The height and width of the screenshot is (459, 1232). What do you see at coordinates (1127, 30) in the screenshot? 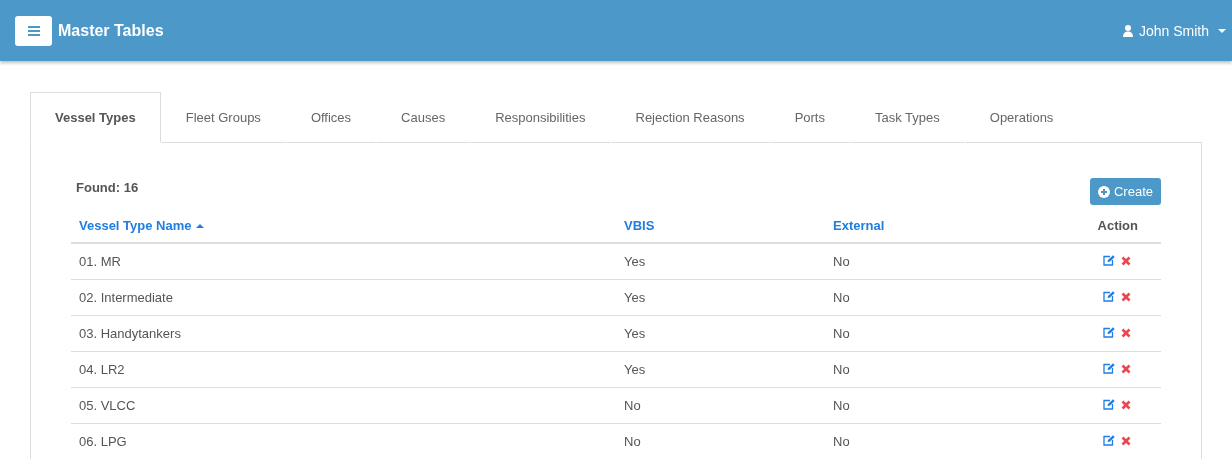
I see `user-icon` at bounding box center [1127, 30].